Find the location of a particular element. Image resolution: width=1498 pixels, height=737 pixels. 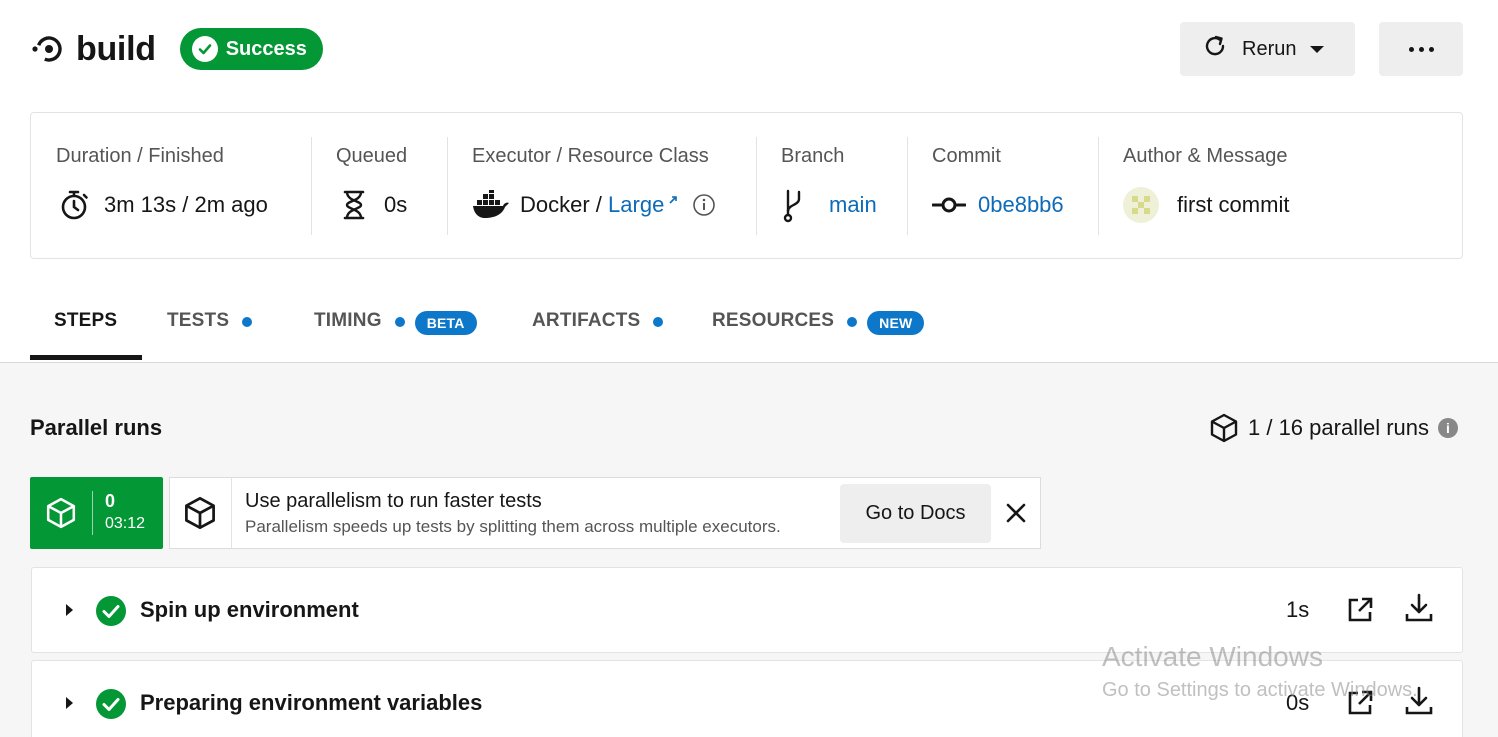

branch-icon is located at coordinates (793, 205).